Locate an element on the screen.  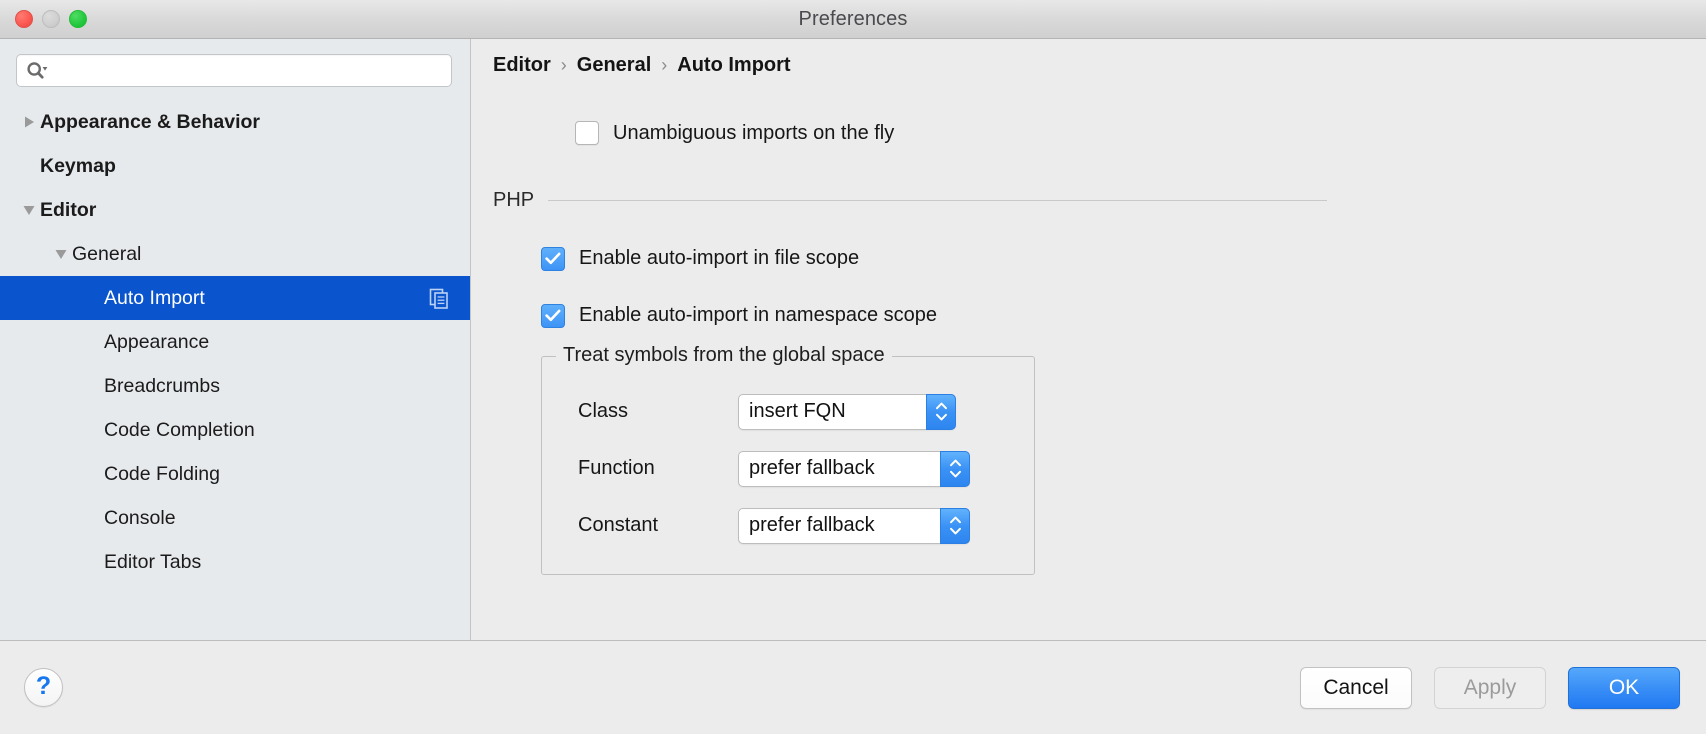
traffic-light-group is located at coordinates (51, 19).